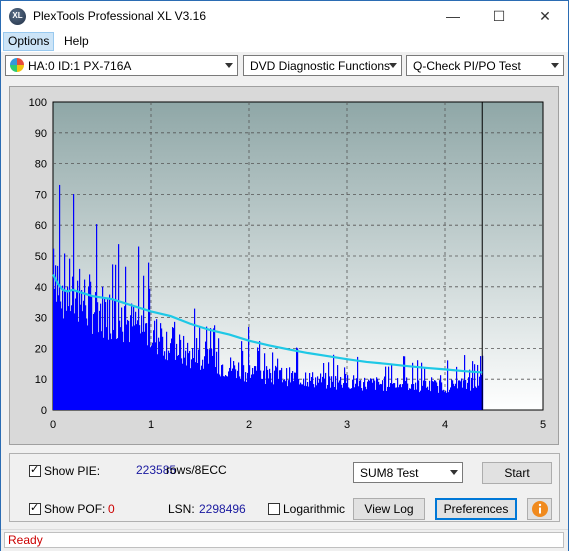  I want to click on x-tick-label: 2, so click(249, 425).